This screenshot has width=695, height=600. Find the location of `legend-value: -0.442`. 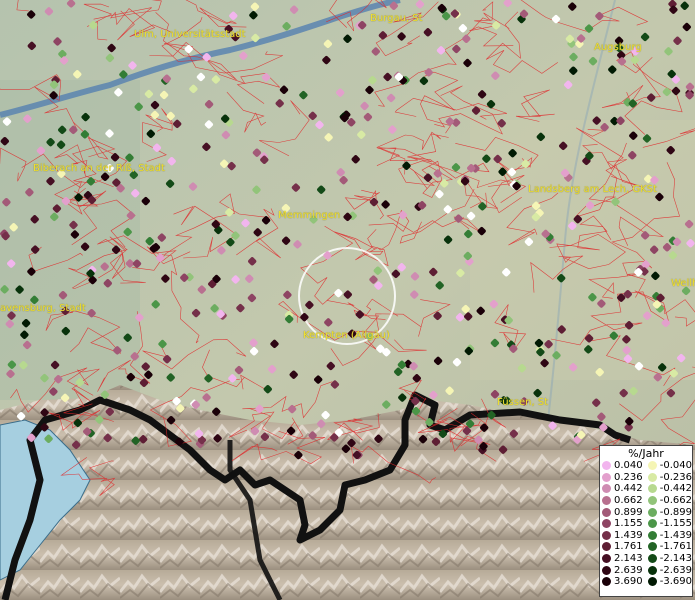

legend-value: -0.442 is located at coordinates (675, 489).